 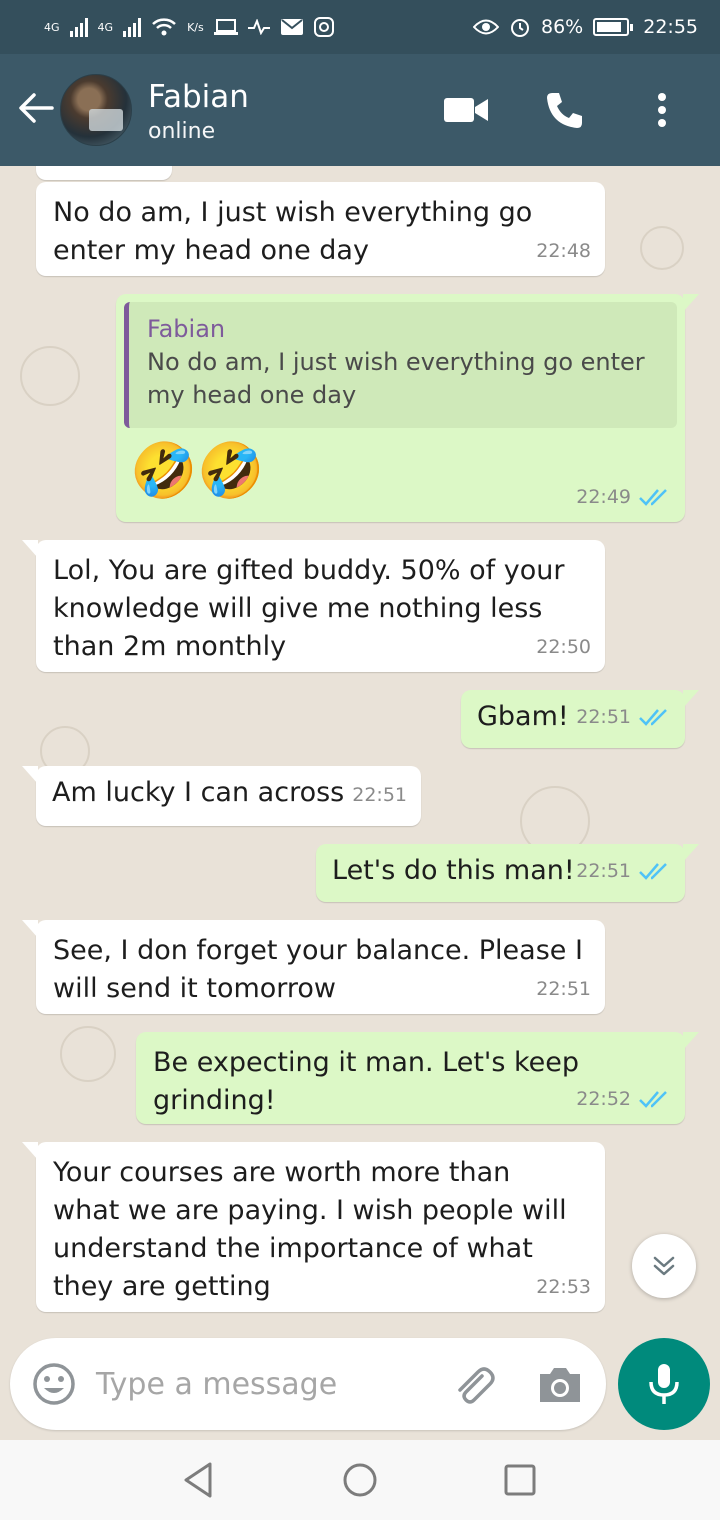 I want to click on system-navigation-bar, so click(x=360, y=1480).